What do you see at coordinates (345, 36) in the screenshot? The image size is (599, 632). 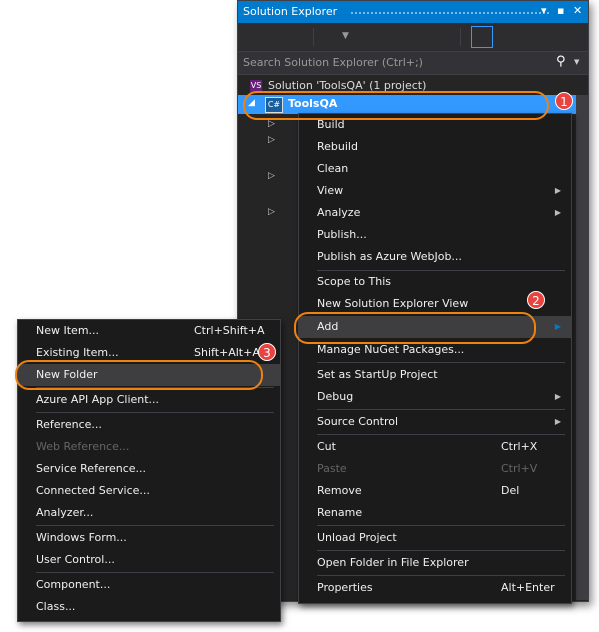 I see `toolbar-dropdown-icon: ▼` at bounding box center [345, 36].